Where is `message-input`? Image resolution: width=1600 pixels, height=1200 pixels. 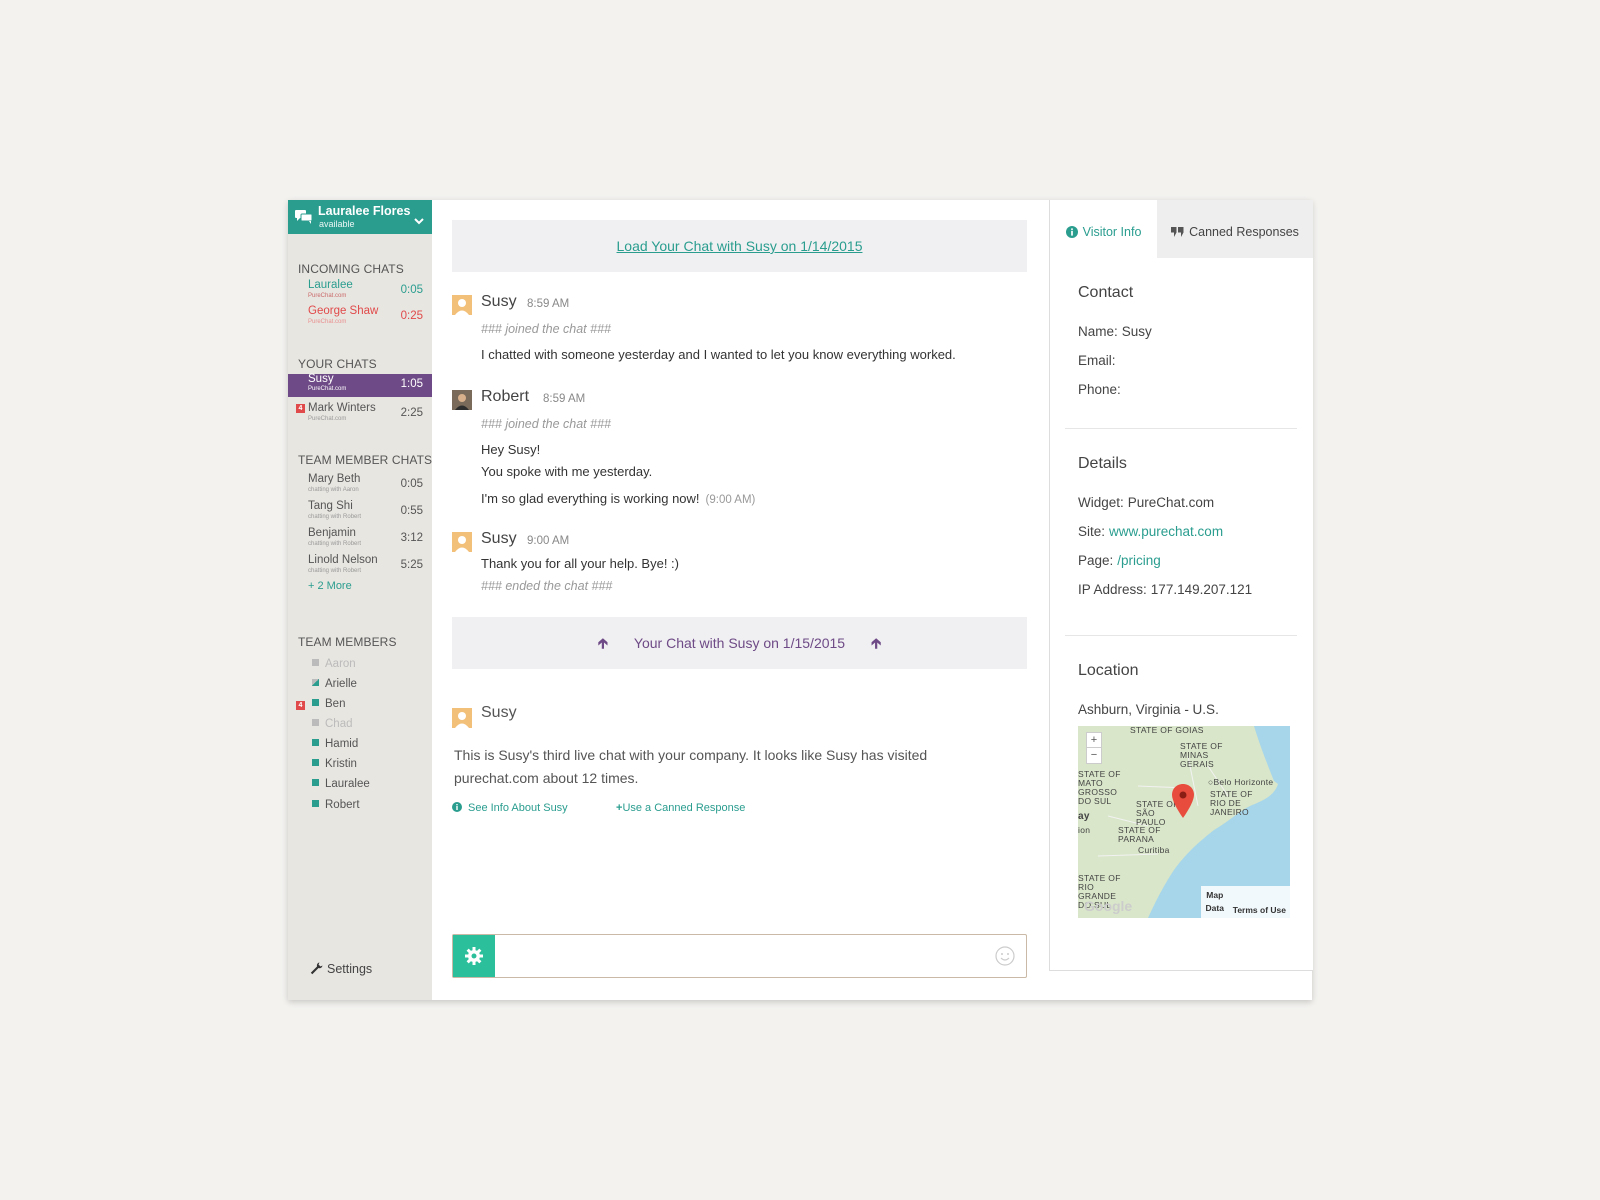 message-input is located at coordinates (738, 957).